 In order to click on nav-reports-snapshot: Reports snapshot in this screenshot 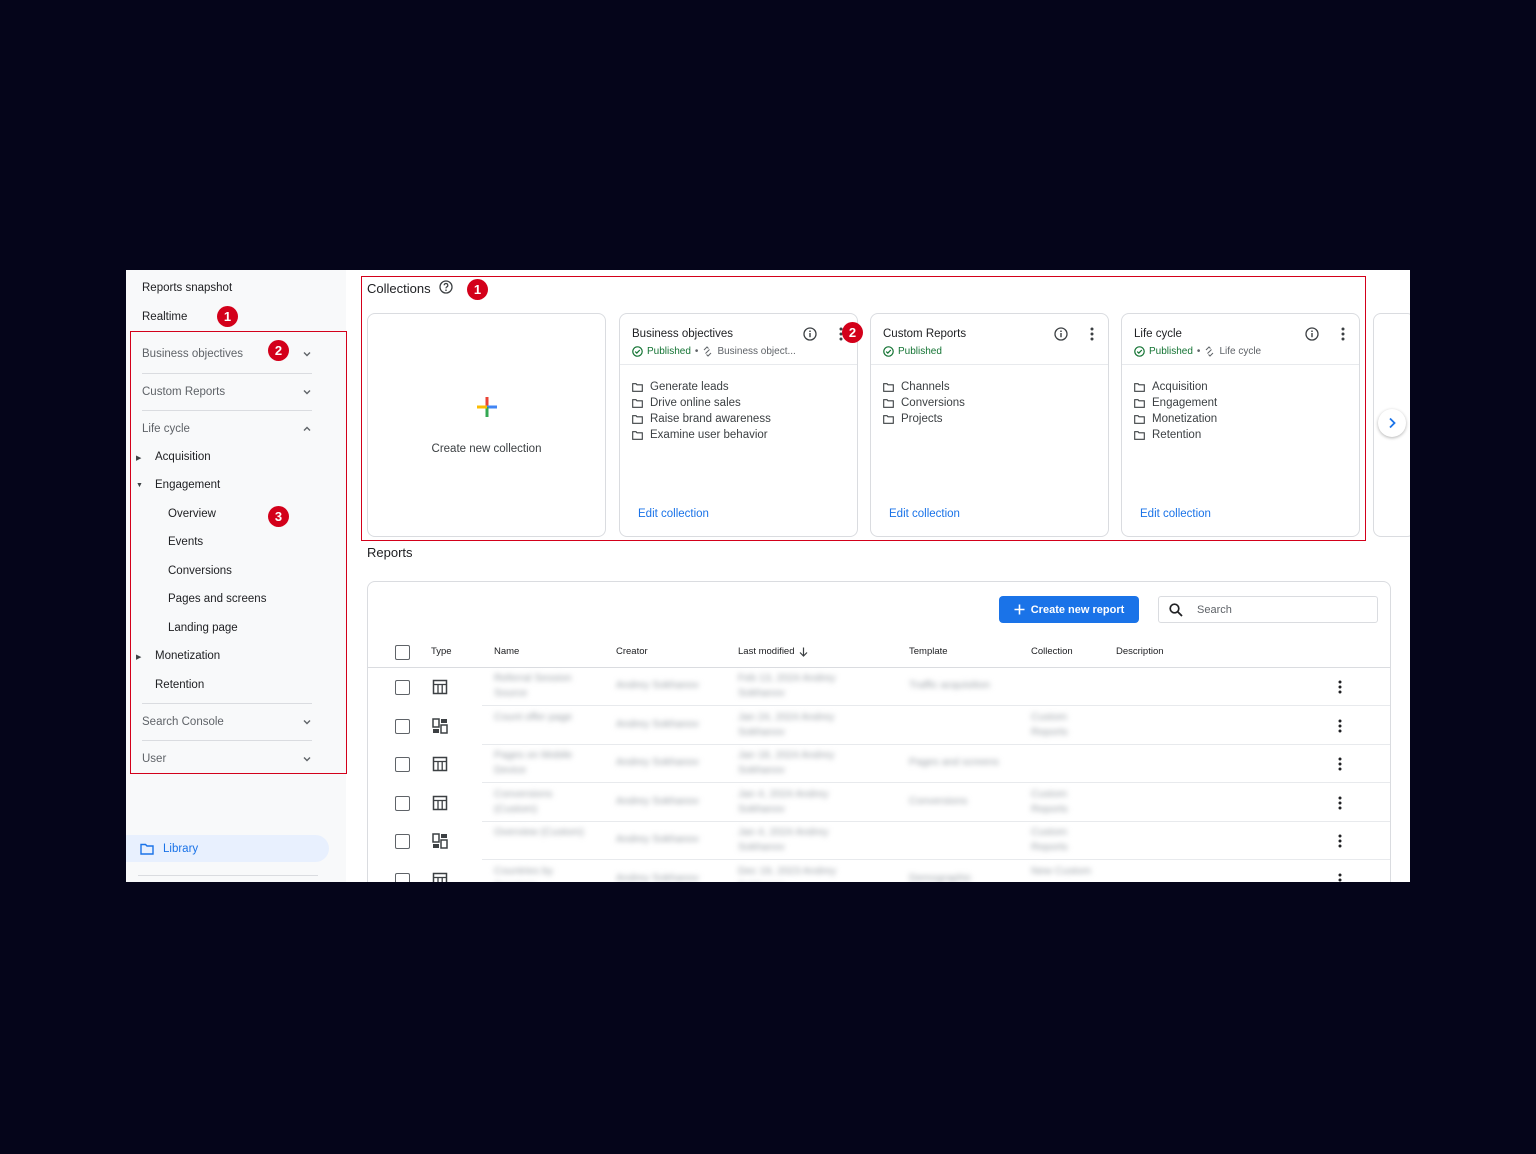, I will do `click(187, 288)`.